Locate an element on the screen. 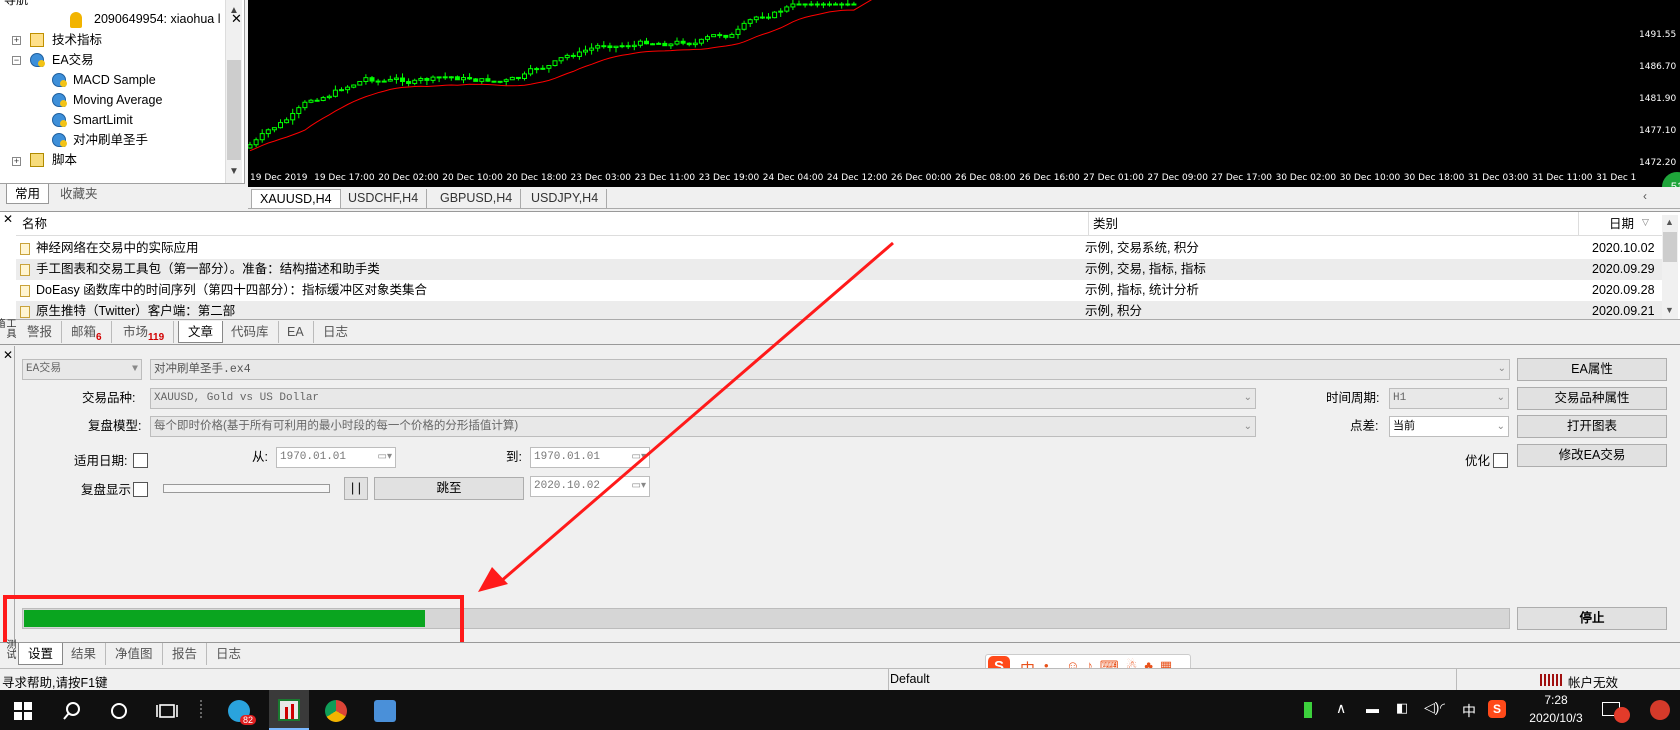 The image size is (1680, 730). input-indicator-icon: ◧ is located at coordinates (1402, 708).